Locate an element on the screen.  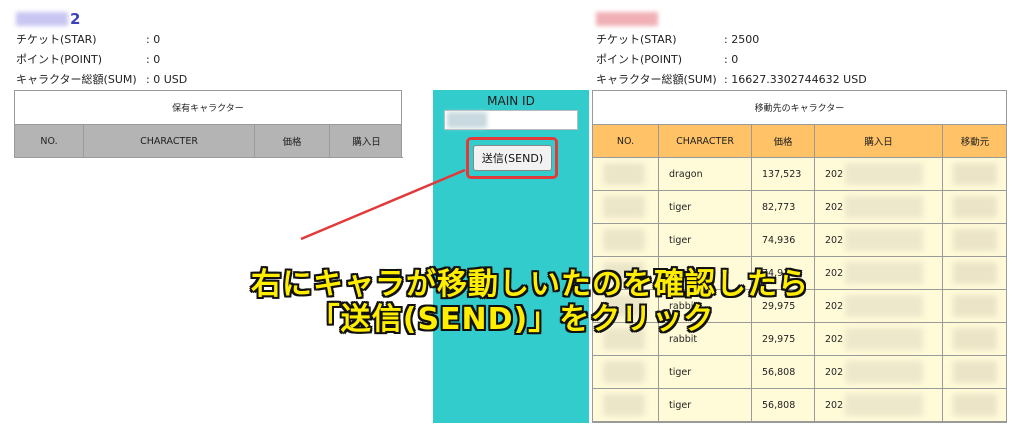
owned-characters-table: 保有キャラクター NO. CHARACTER 価格 購入日 is located at coordinates (208, 124).